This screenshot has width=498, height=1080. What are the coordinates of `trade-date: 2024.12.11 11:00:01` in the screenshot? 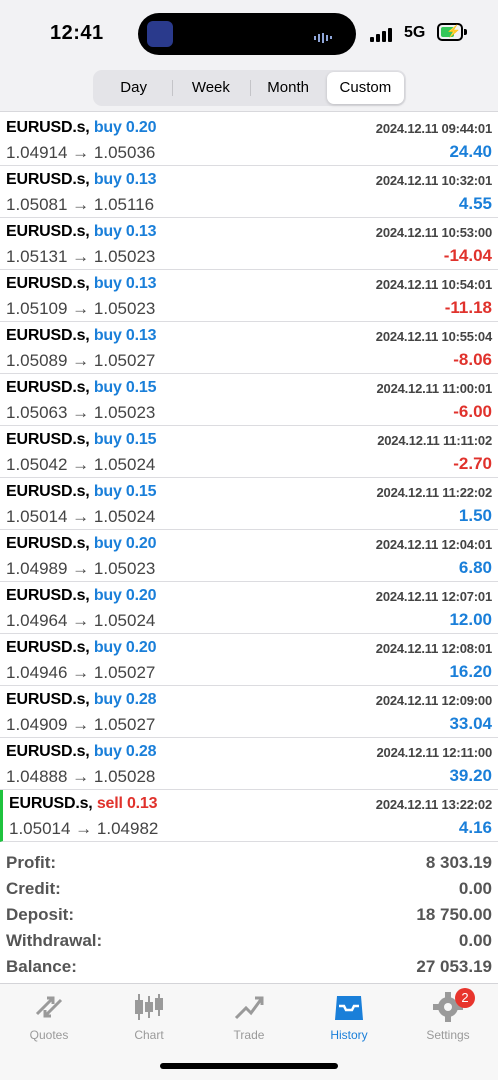 It's located at (434, 388).